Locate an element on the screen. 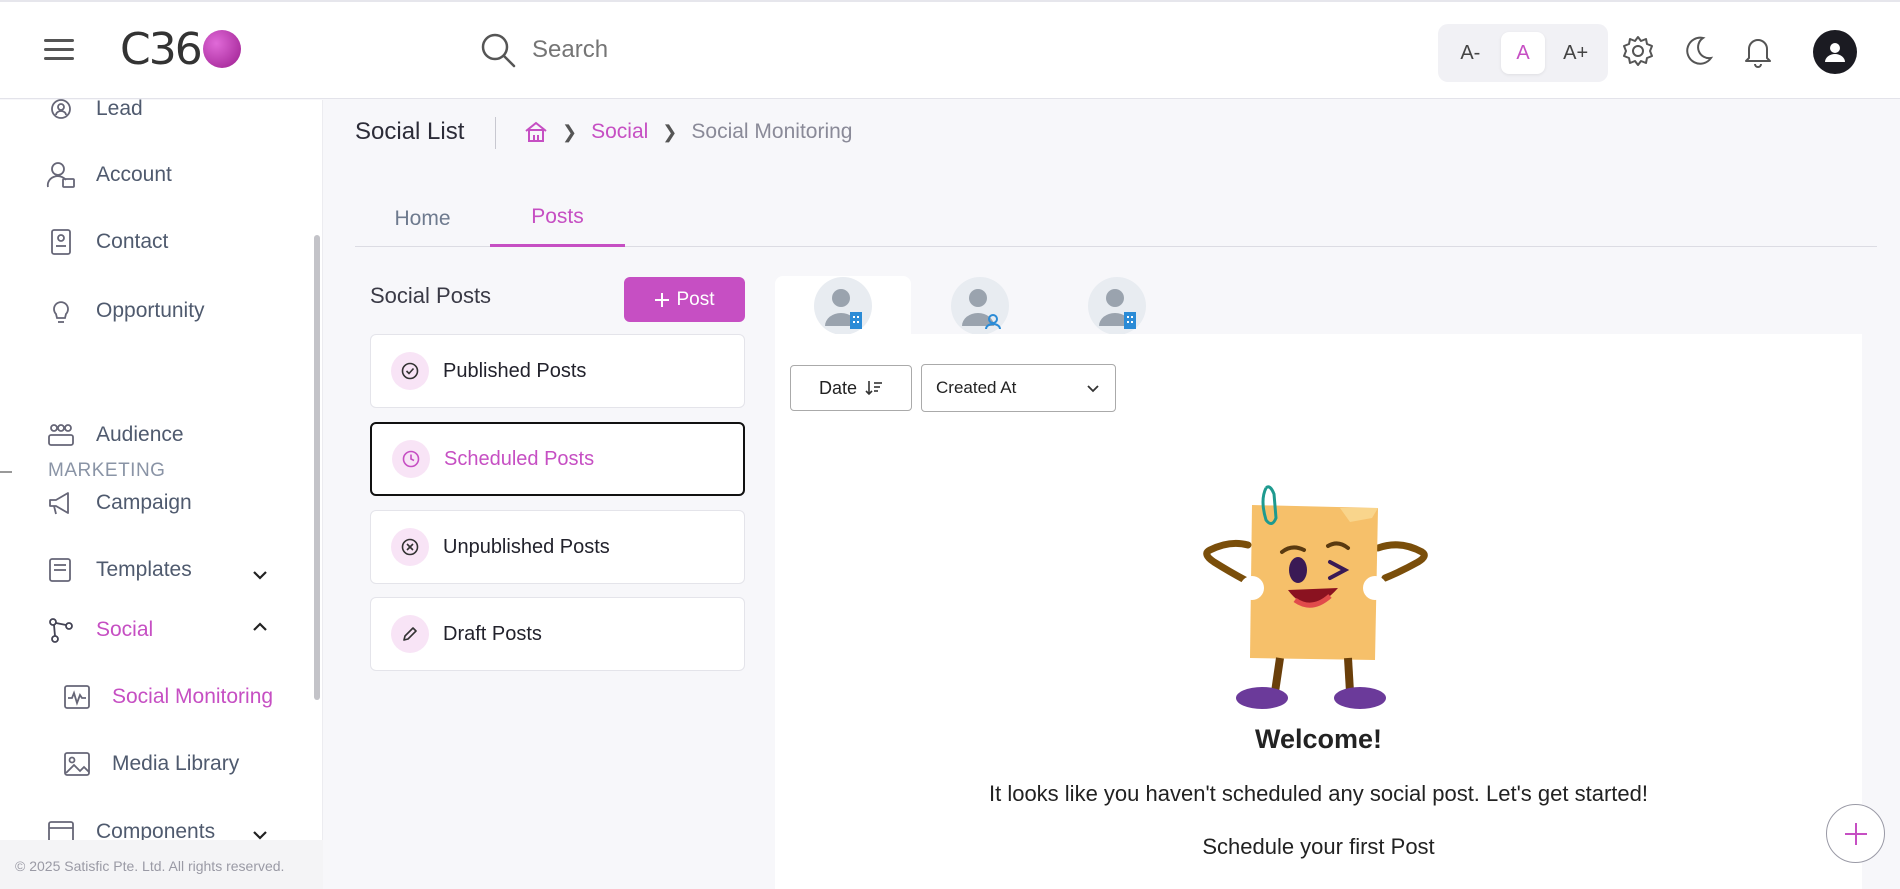 The height and width of the screenshot is (889, 1900). font-decrease-button: A- is located at coordinates (1470, 53).